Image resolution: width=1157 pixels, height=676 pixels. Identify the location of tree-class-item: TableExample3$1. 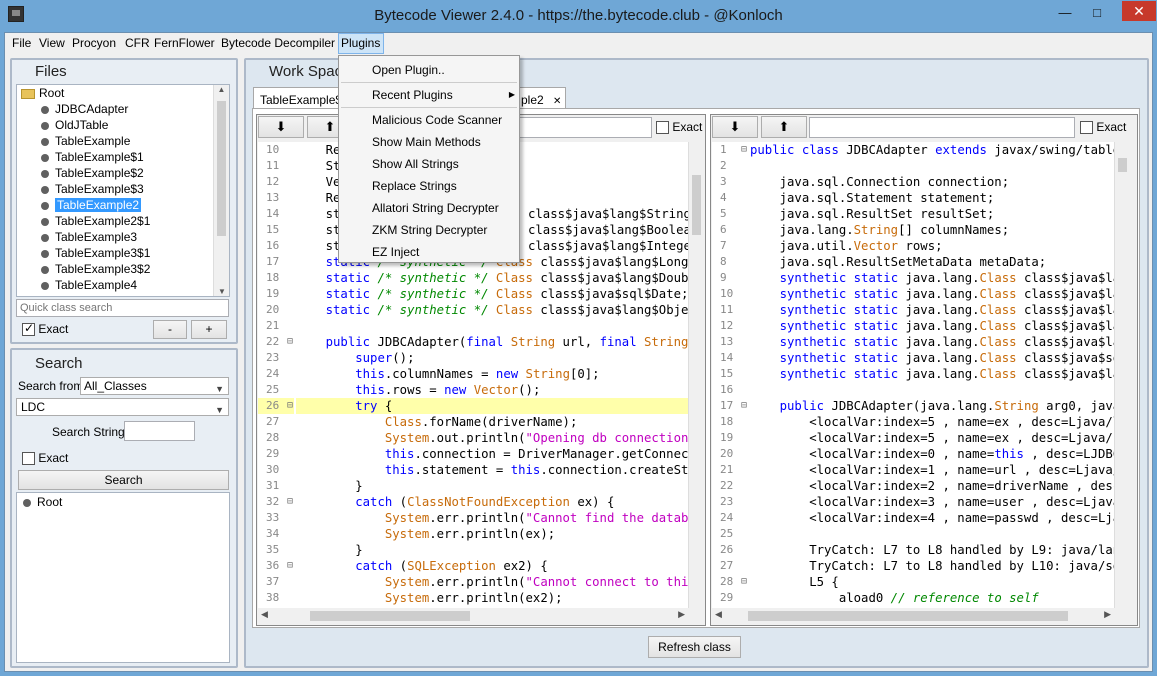
(123, 253).